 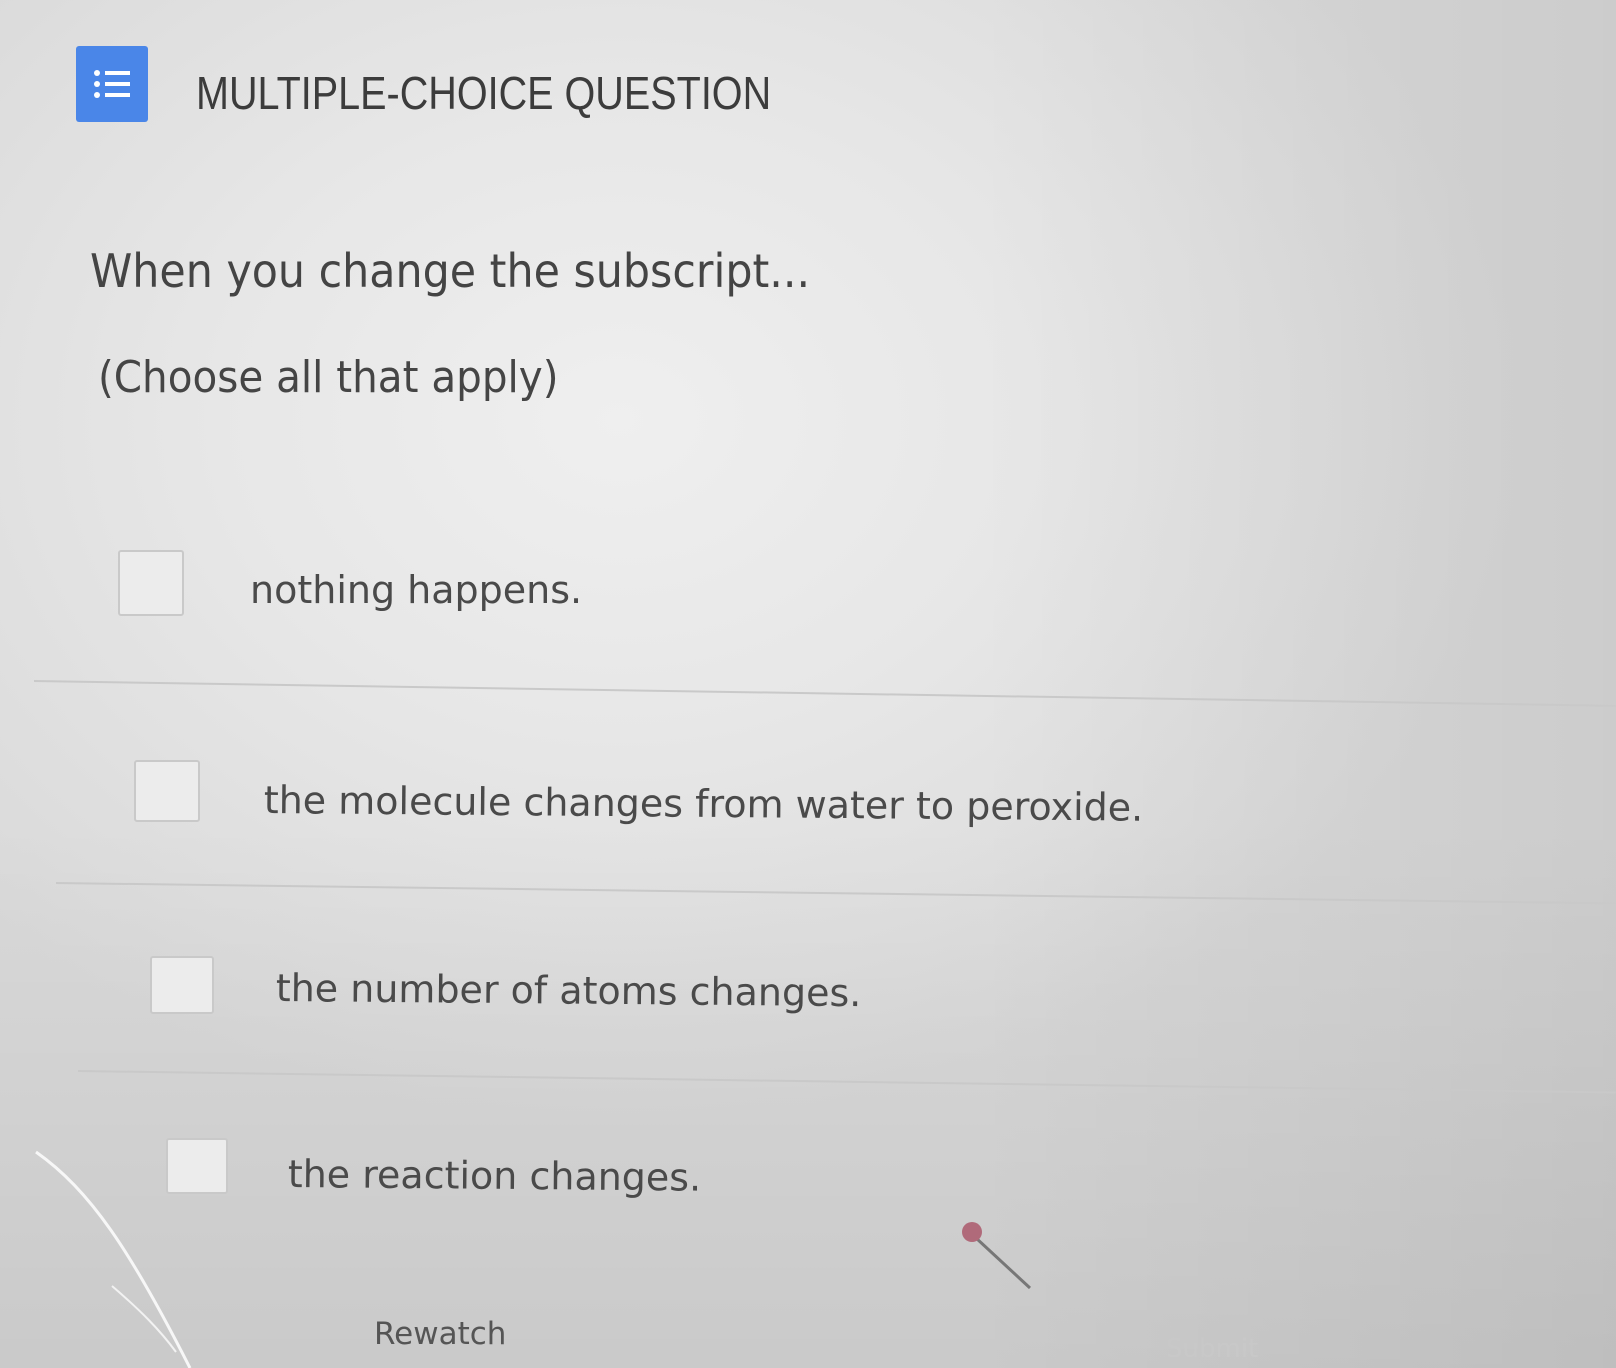 What do you see at coordinates (112, 84) in the screenshot?
I see `list-icon` at bounding box center [112, 84].